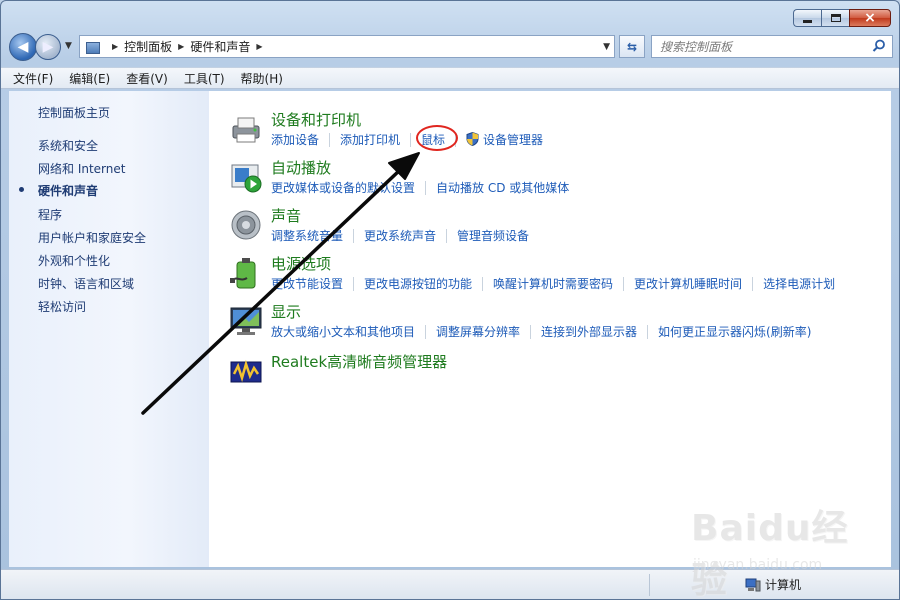  Describe the element at coordinates (478, 331) in the screenshot. I see `link-screen-resolution: 调整屏幕分辨率` at that location.